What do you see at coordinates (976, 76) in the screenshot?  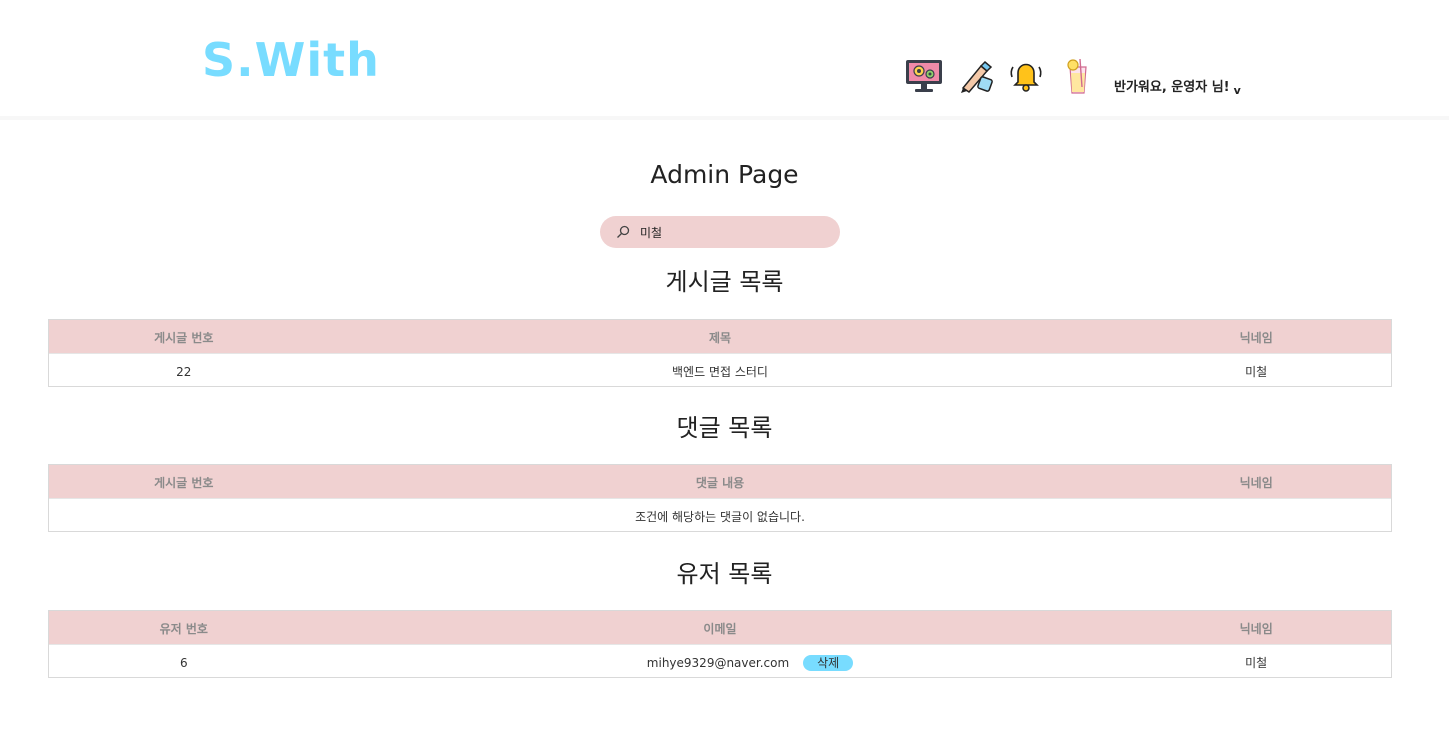 I see `pen-write-icon` at bounding box center [976, 76].